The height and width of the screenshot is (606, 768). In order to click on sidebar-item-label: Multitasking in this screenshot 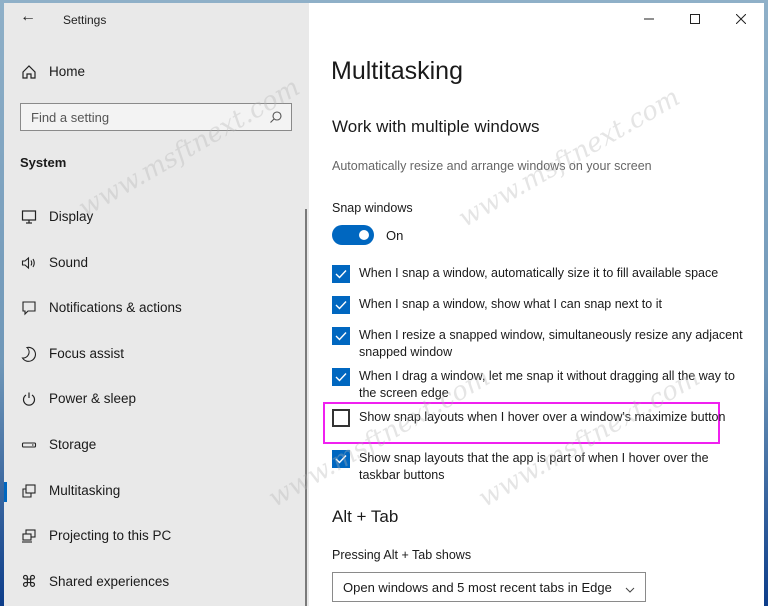, I will do `click(85, 490)`.